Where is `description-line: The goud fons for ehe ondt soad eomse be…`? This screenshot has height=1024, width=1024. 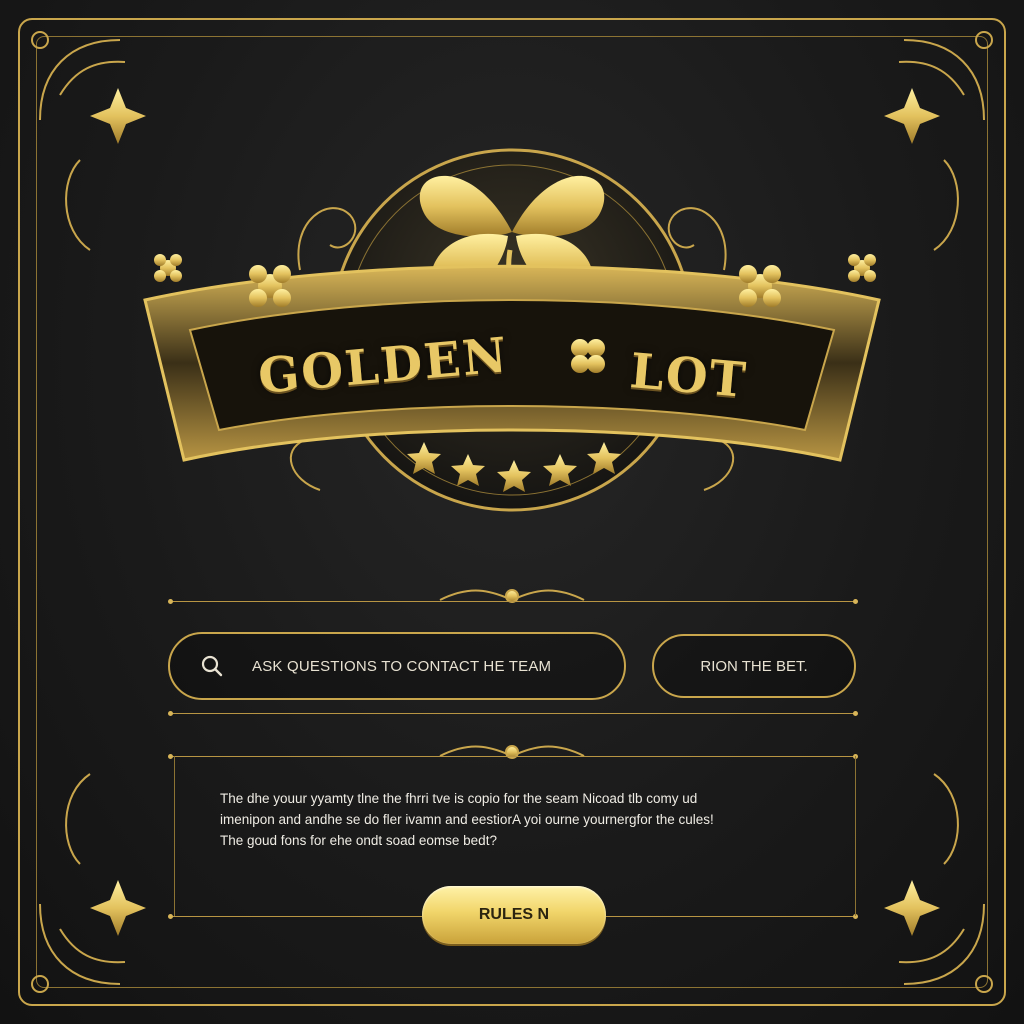
description-line: The goud fons for ehe ondt soad eomse be… is located at coordinates (358, 840).